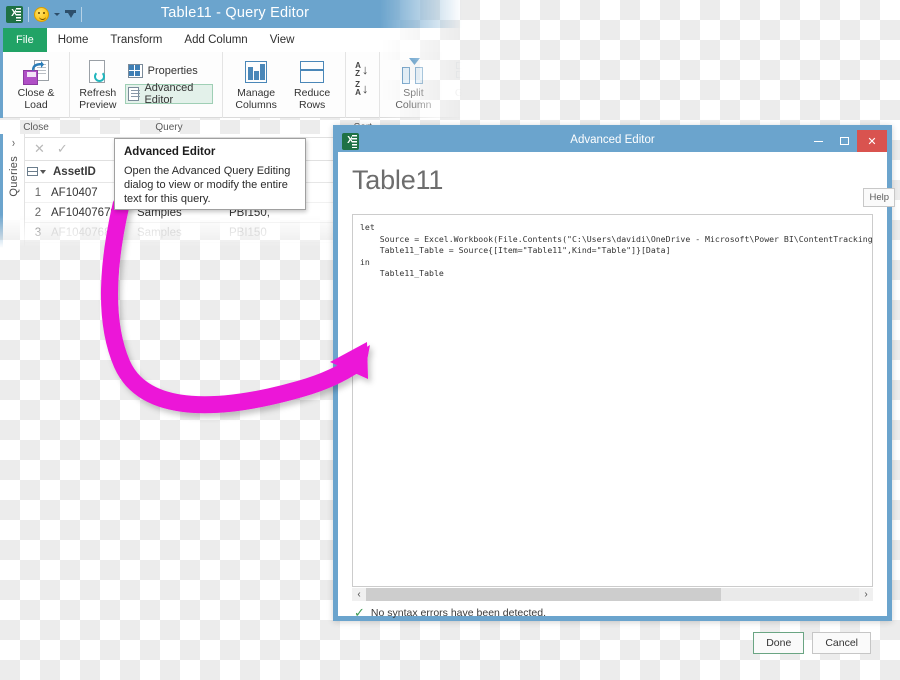  I want to click on cell-kind: Samples, so click(159, 232).